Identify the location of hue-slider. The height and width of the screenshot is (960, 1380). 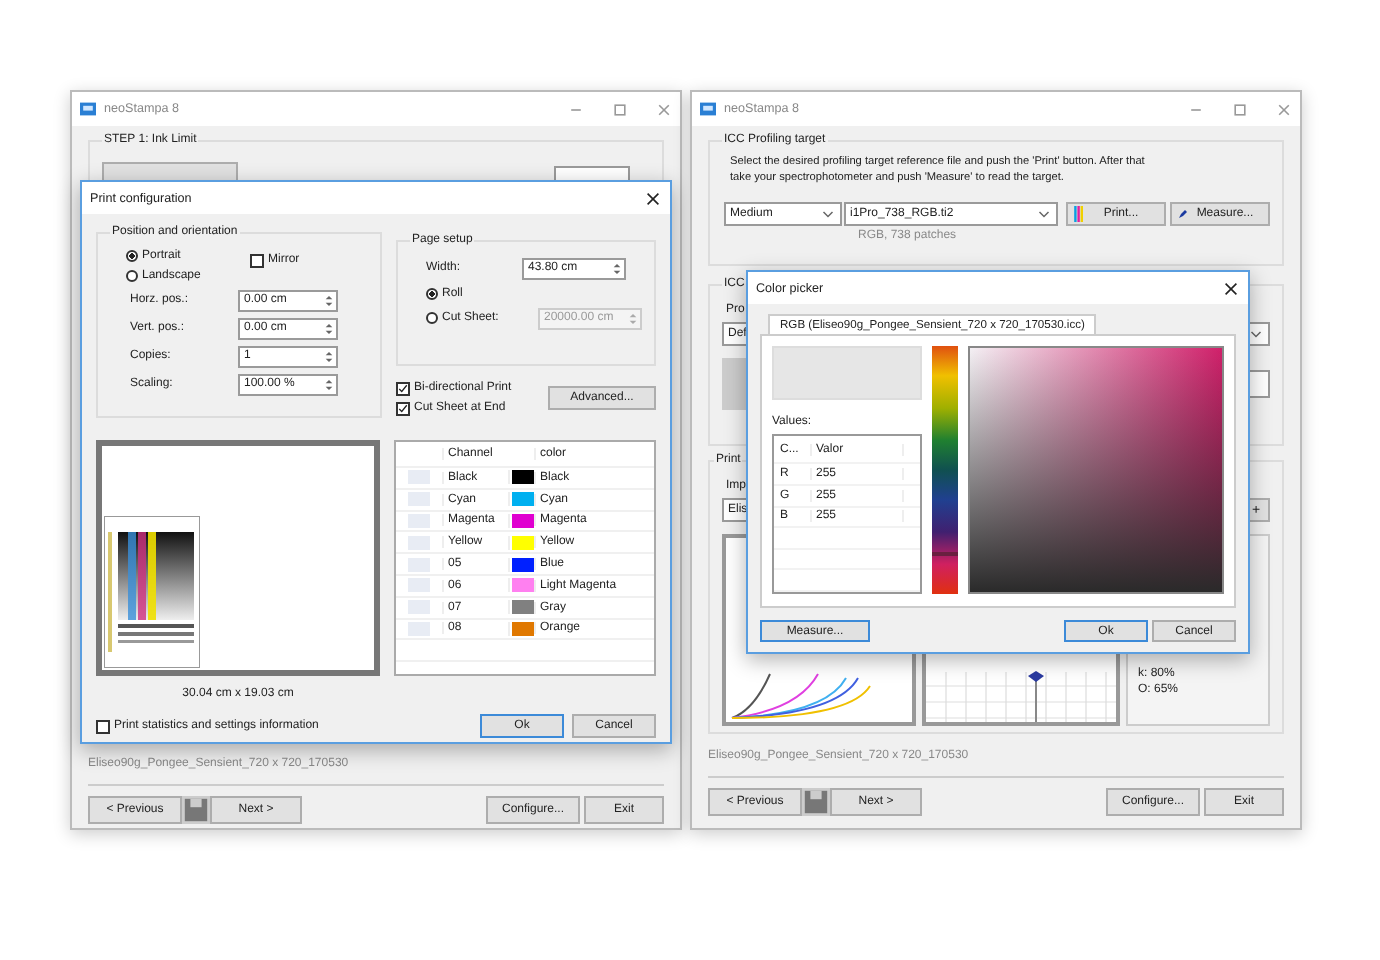
(945, 470).